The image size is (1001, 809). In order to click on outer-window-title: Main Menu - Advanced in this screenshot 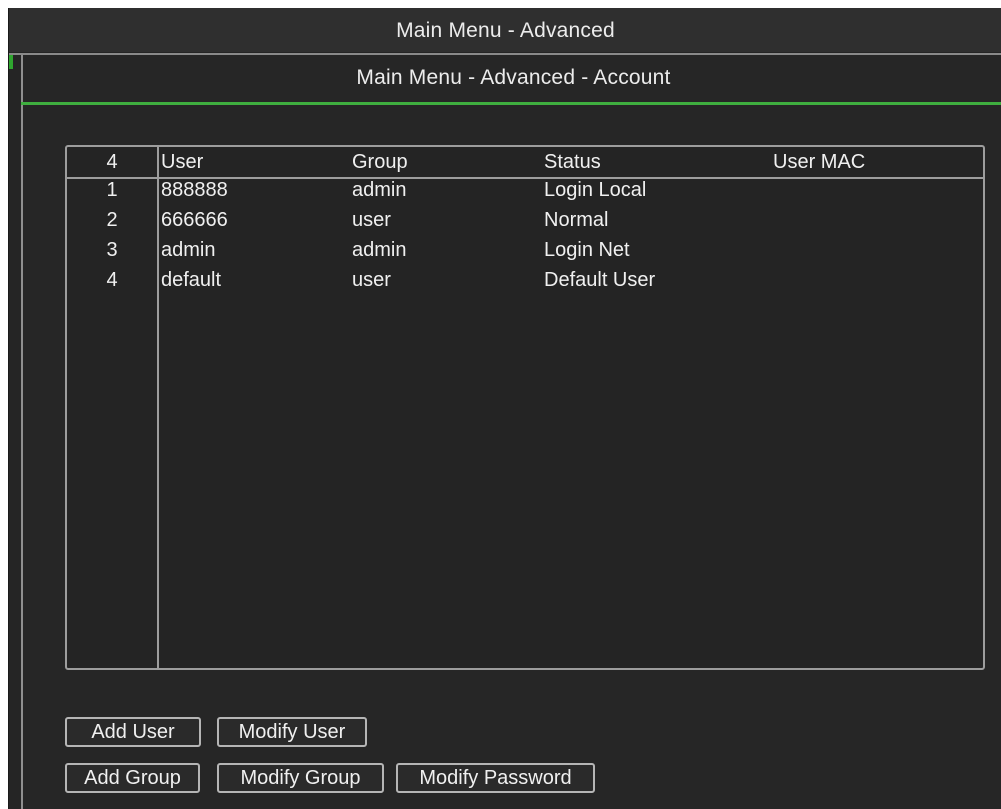, I will do `click(505, 30)`.